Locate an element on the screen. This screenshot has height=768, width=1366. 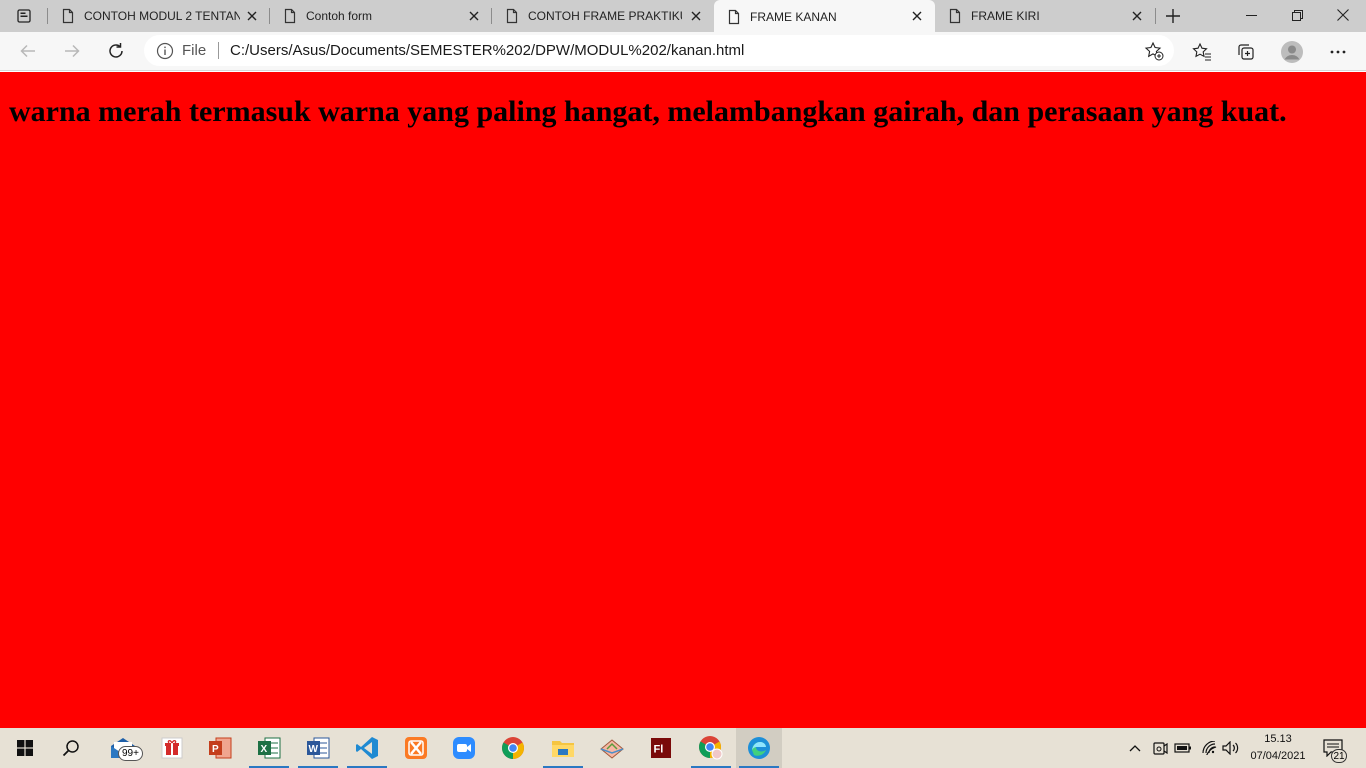
arrow-right-icon is located at coordinates (72, 51).